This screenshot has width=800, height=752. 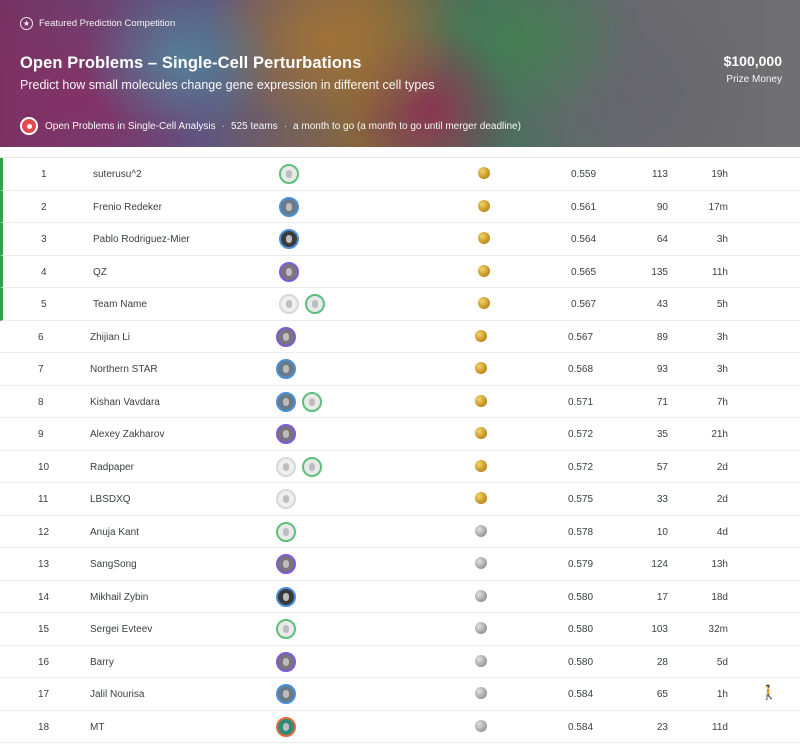 I want to click on table-row: 10 Radpaper 0.572 57 2d, so click(x=400, y=467).